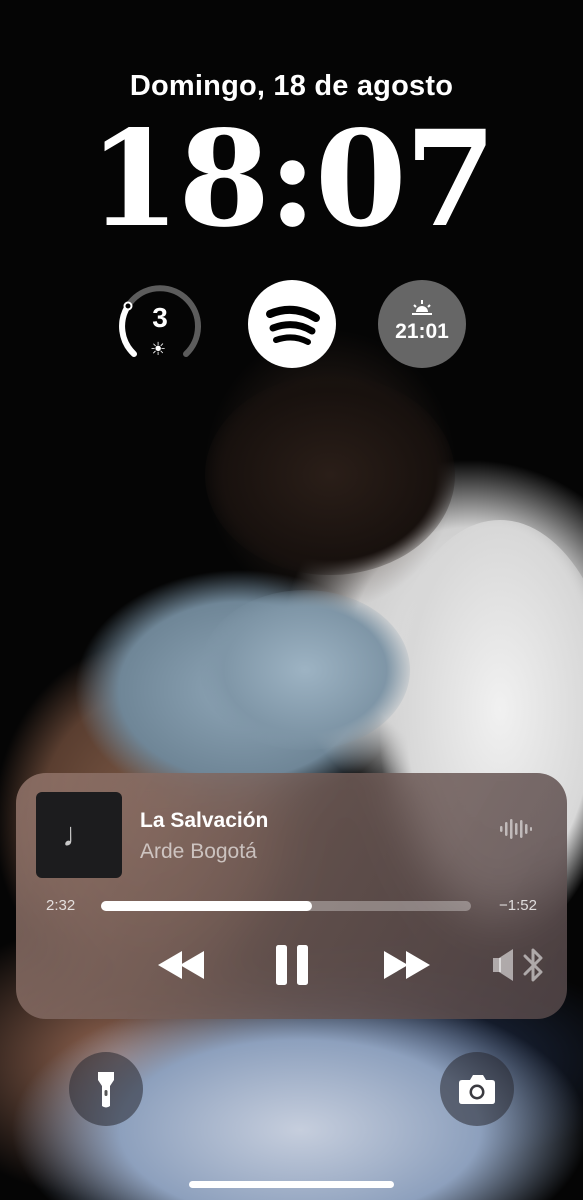 This screenshot has width=583, height=1200. I want to click on spotify-icon, so click(293, 325).